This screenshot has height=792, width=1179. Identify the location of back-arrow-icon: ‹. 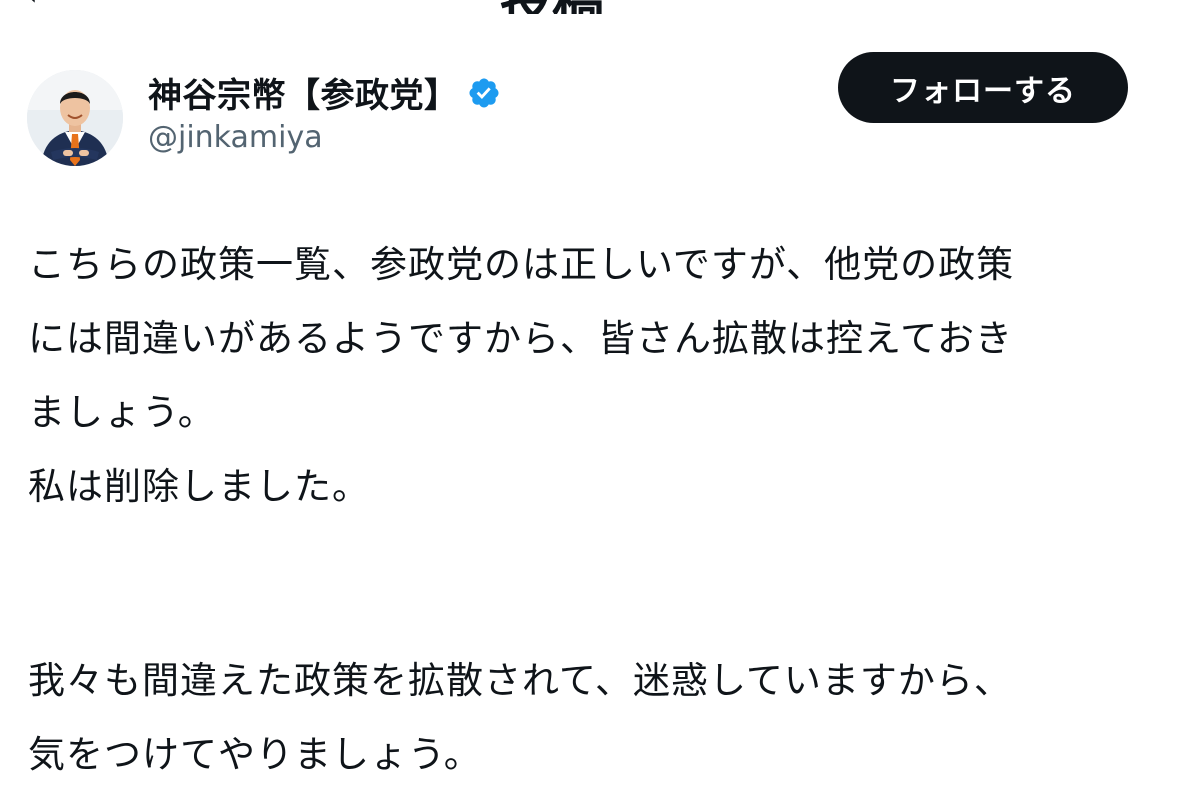
(29, 7).